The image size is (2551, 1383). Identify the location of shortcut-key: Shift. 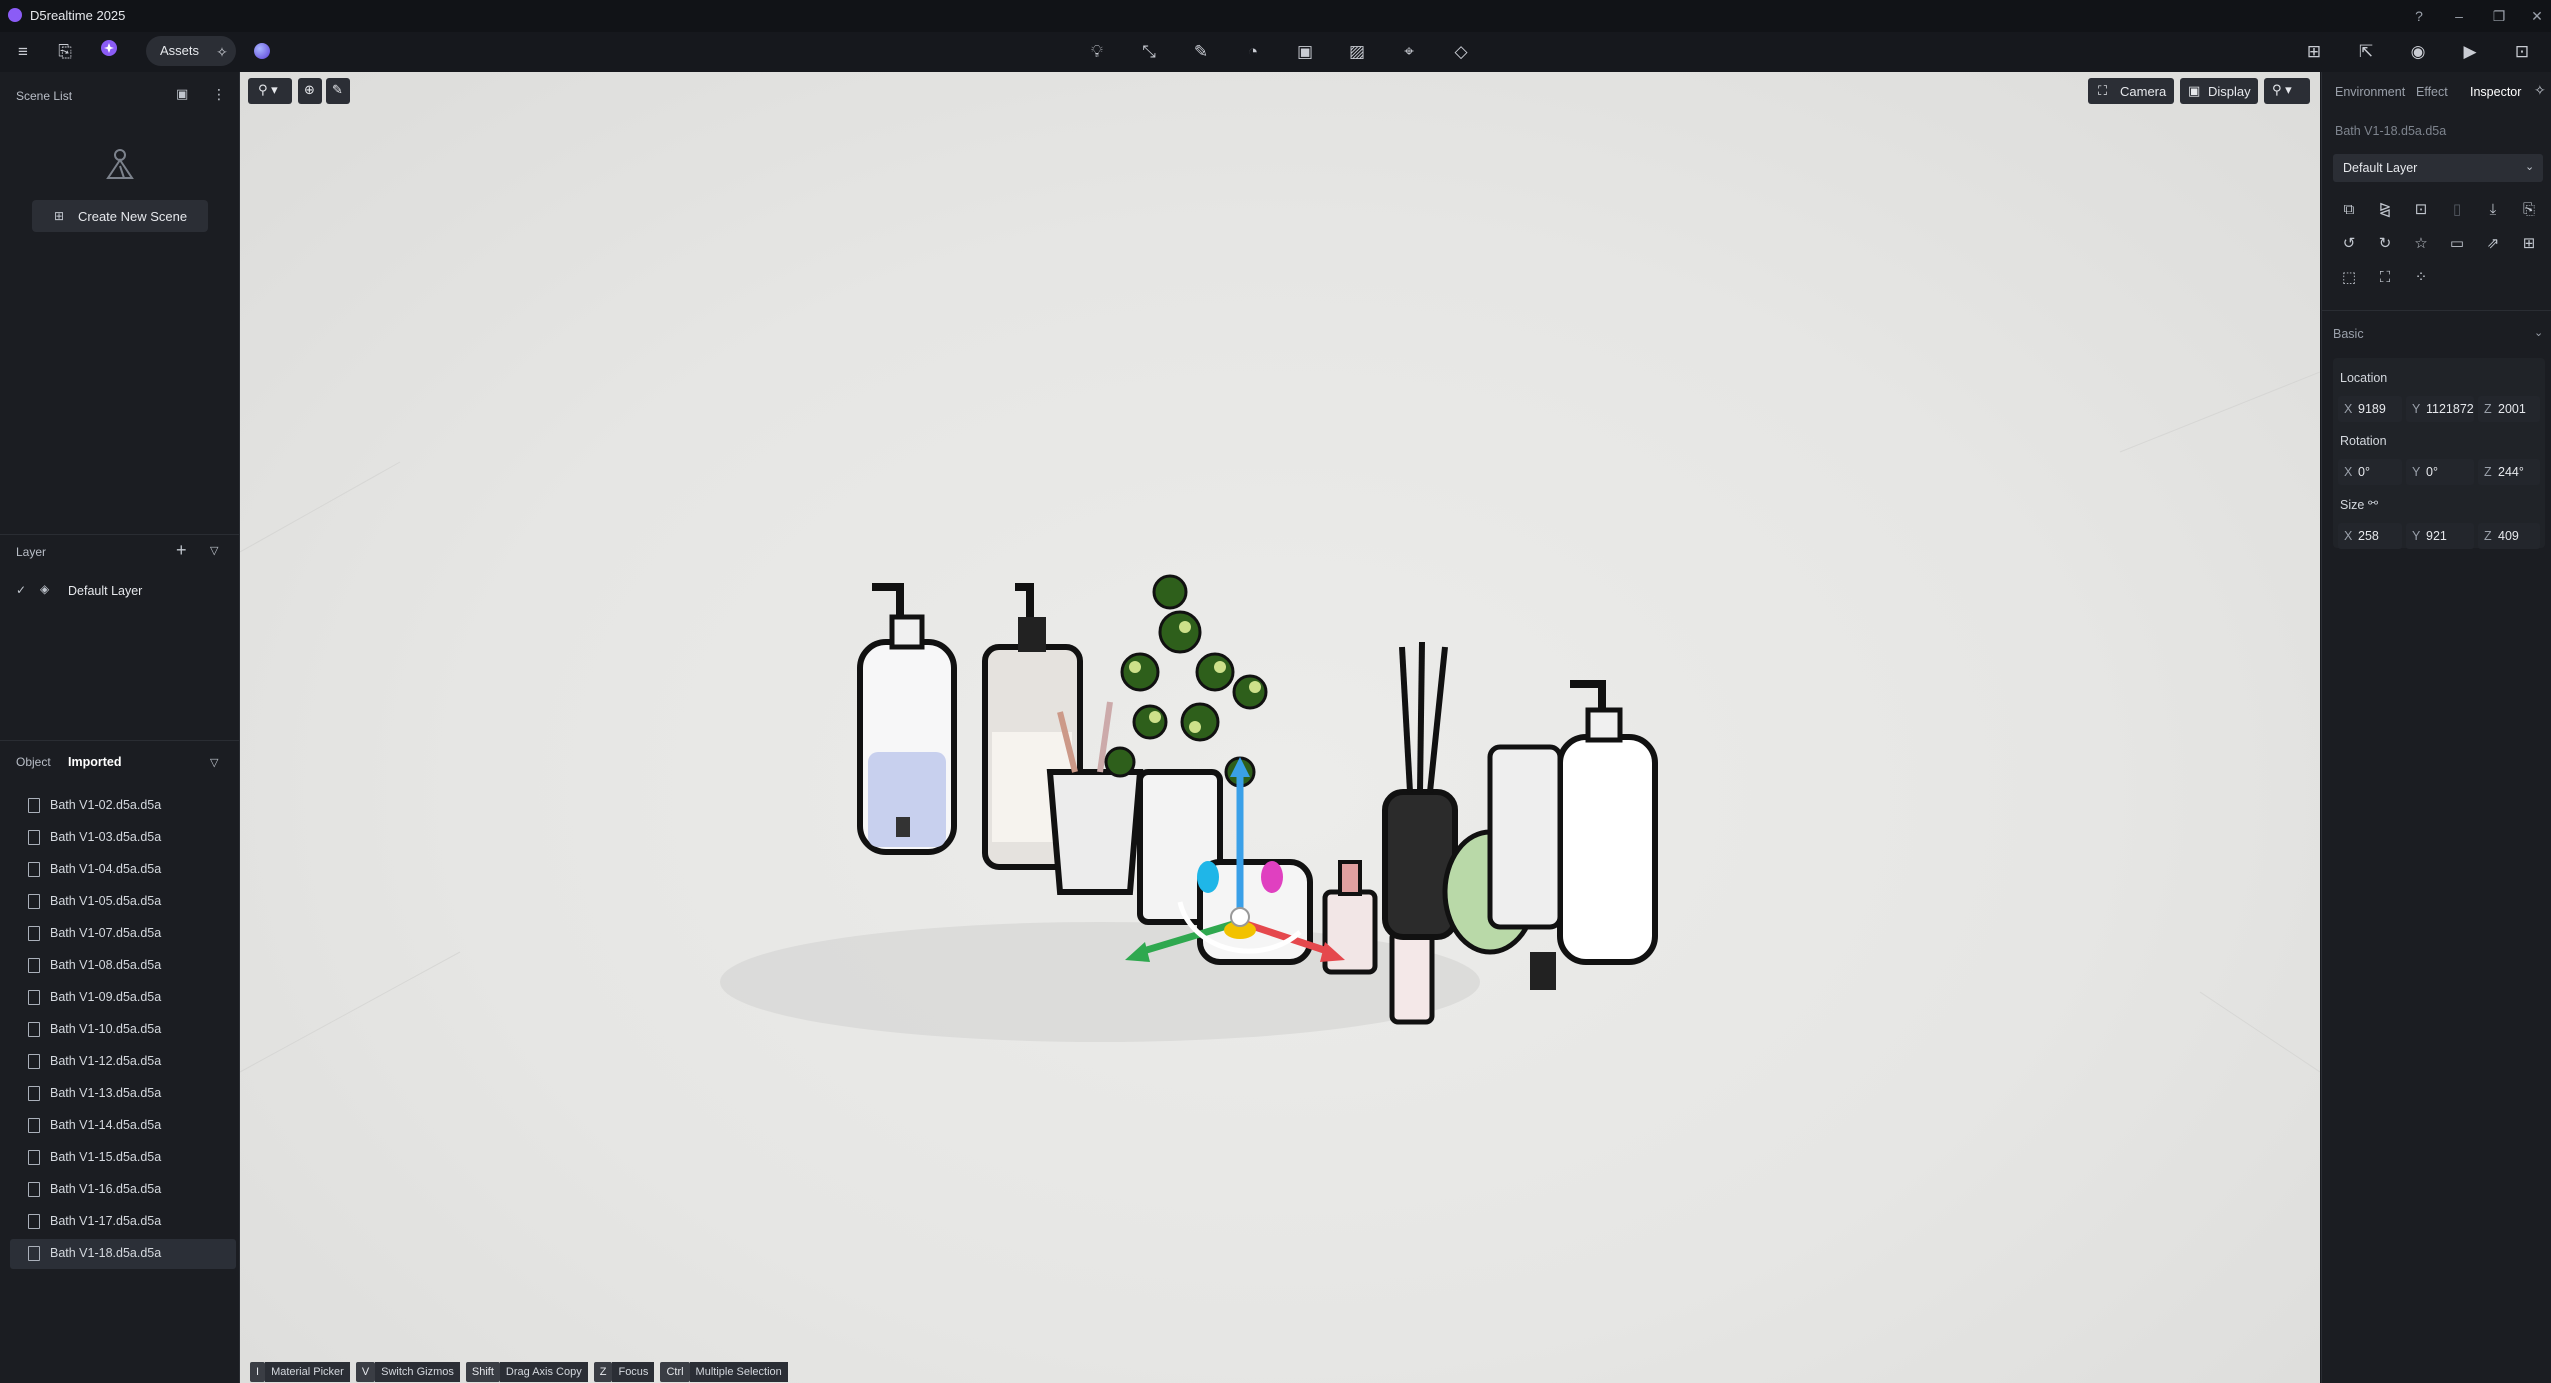
(482, 1372).